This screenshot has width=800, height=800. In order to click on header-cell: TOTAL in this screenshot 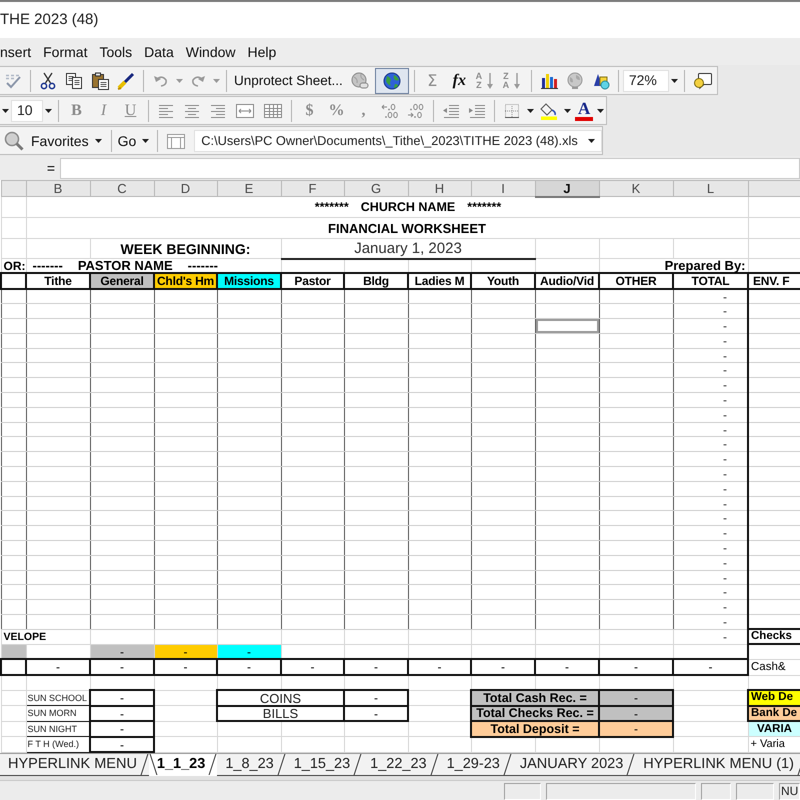, I will do `click(710, 281)`.